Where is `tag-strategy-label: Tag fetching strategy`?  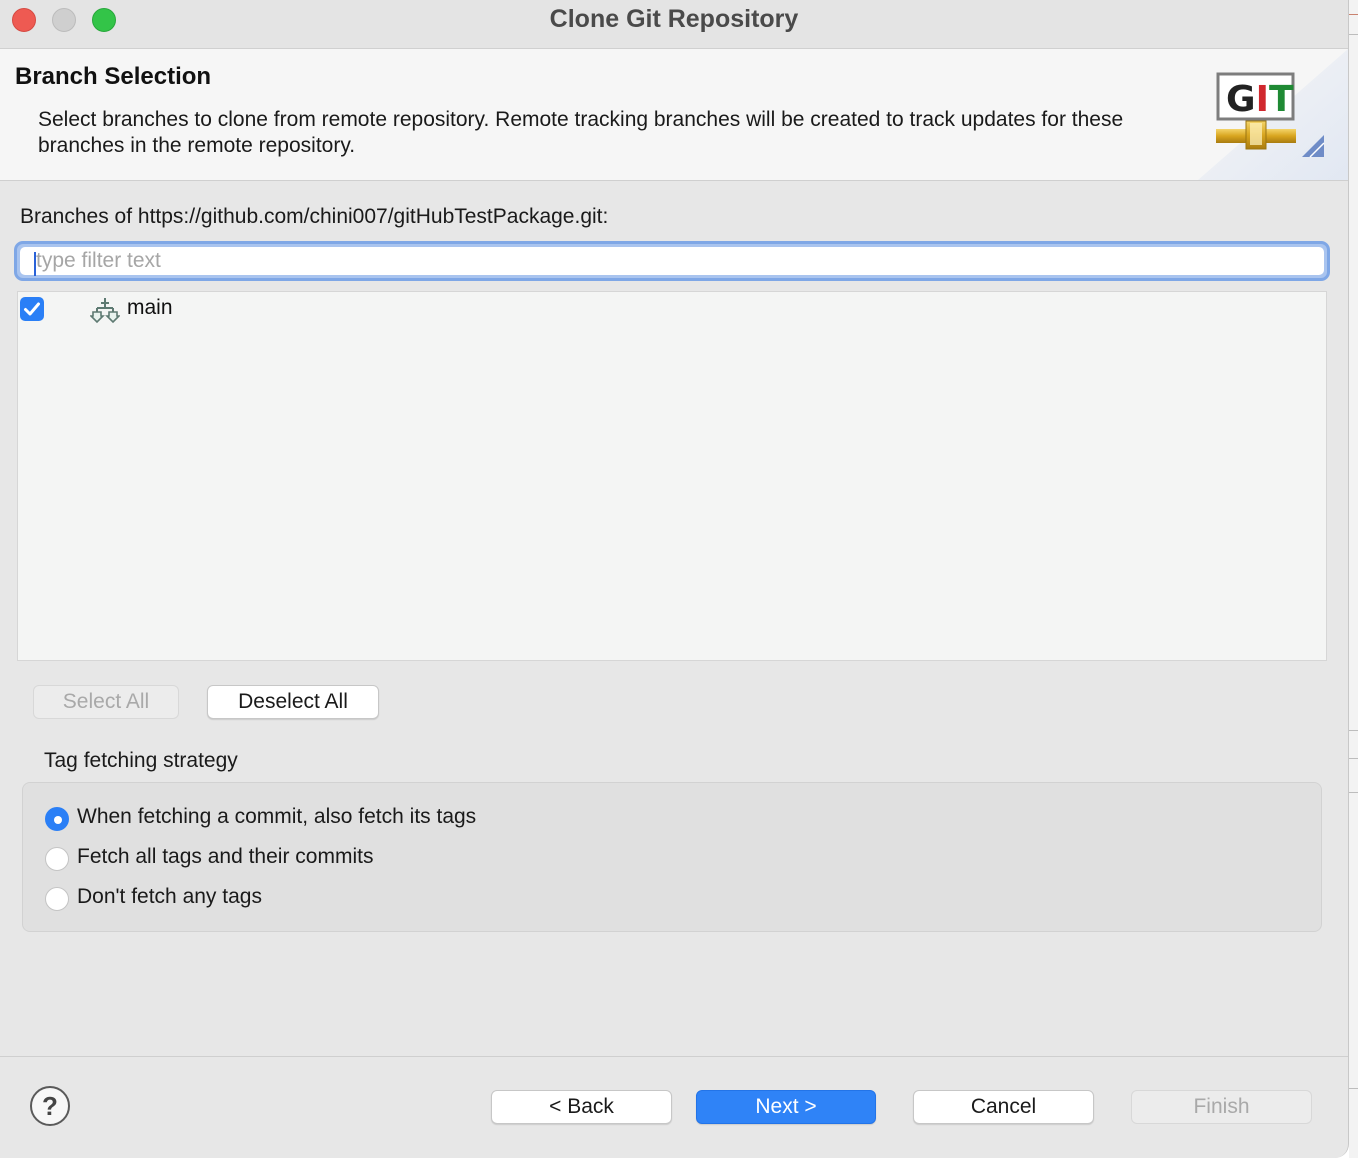 tag-strategy-label: Tag fetching strategy is located at coordinates (141, 760).